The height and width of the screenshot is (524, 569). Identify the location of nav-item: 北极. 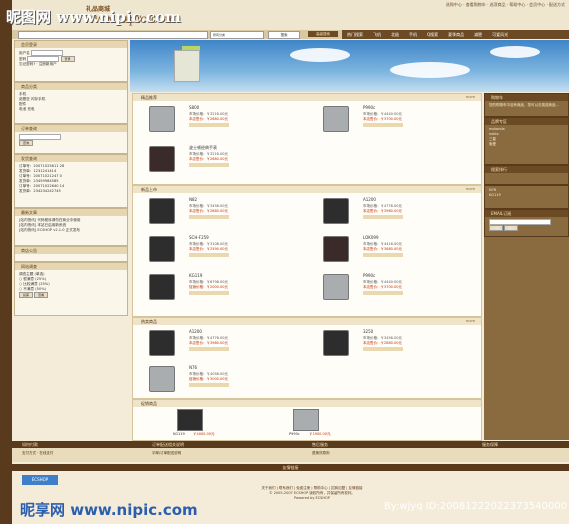
(395, 34).